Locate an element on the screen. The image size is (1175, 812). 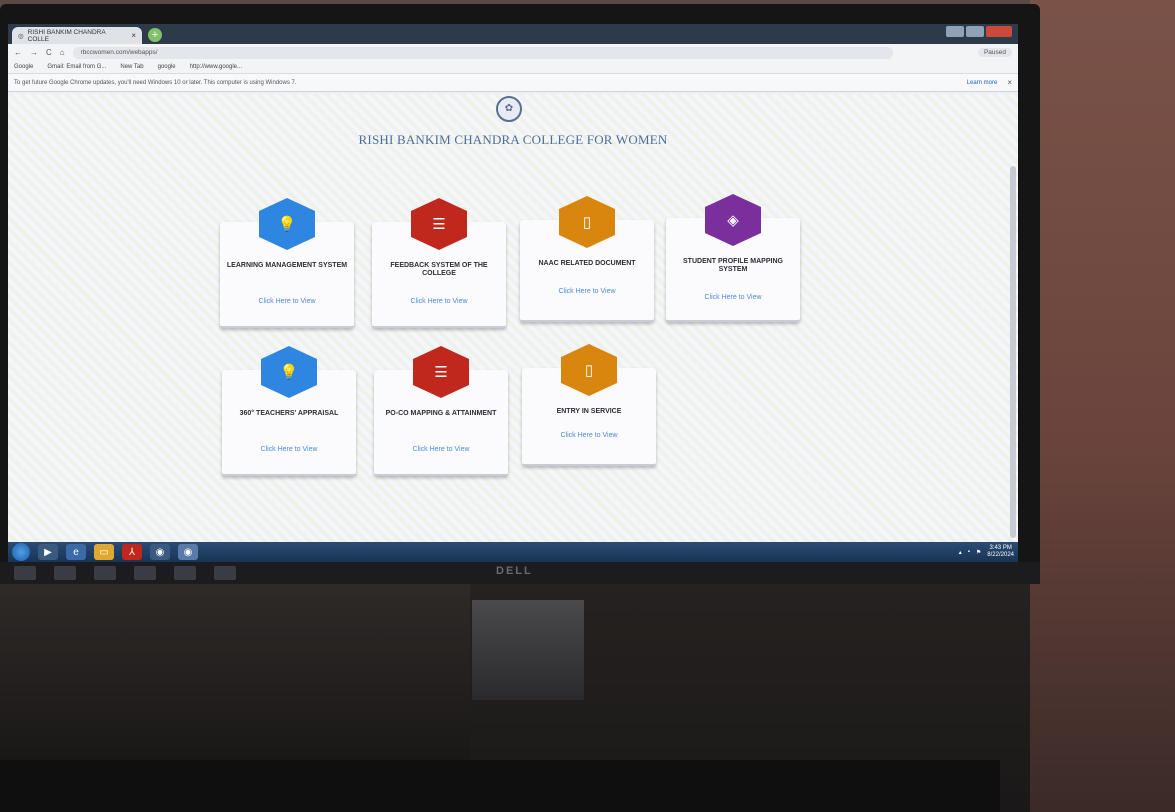
address-bar: ← → C ⌂ rbccwomen.com/webapps/ Paused is located at coordinates (513, 52).